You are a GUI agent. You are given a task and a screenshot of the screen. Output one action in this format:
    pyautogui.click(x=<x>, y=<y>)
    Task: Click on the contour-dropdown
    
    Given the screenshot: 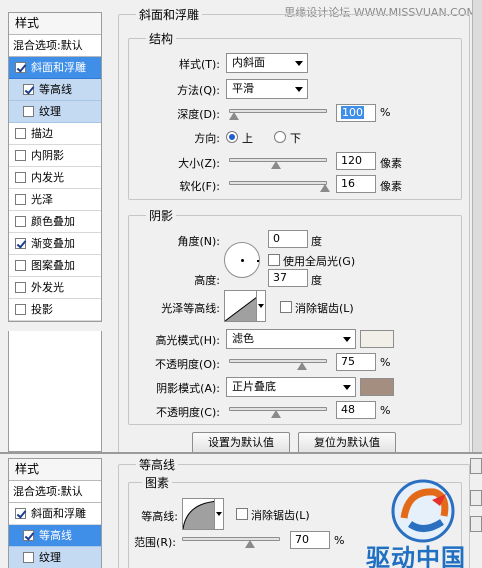 What is the action you would take?
    pyautogui.click(x=219, y=514)
    